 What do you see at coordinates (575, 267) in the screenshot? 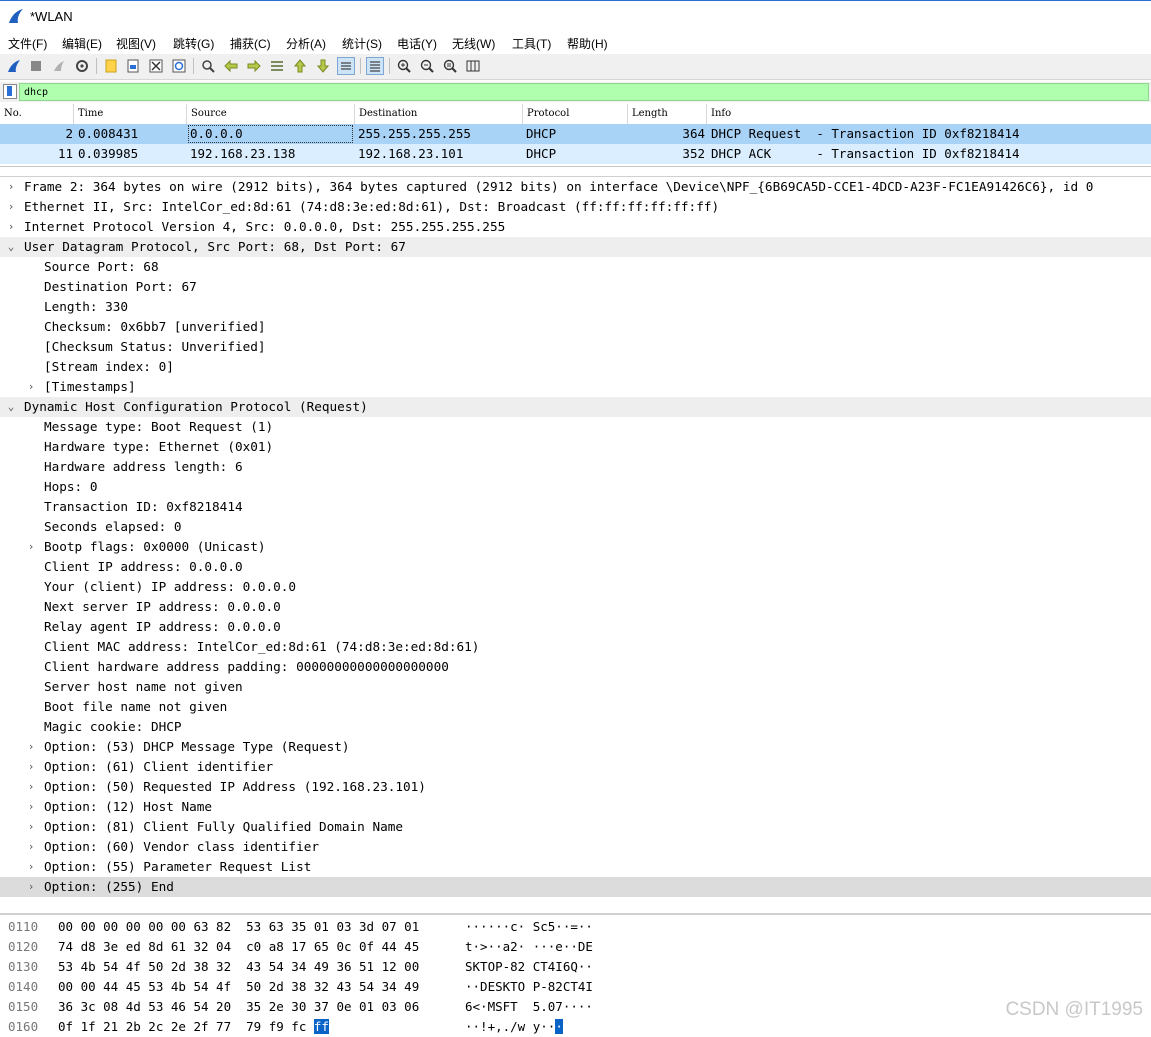
I see `tree-node: Source Port: 68` at bounding box center [575, 267].